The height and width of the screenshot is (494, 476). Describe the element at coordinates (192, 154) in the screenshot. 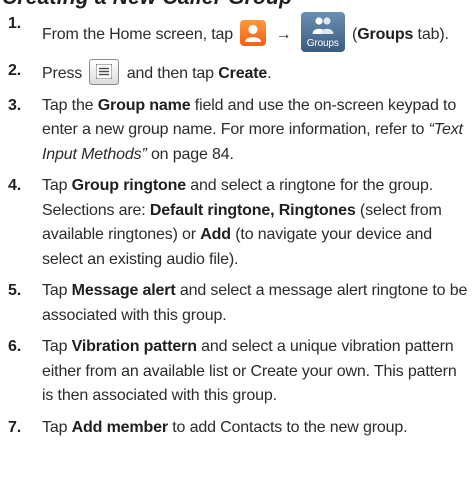

I see `step-text: on page 84.` at that location.